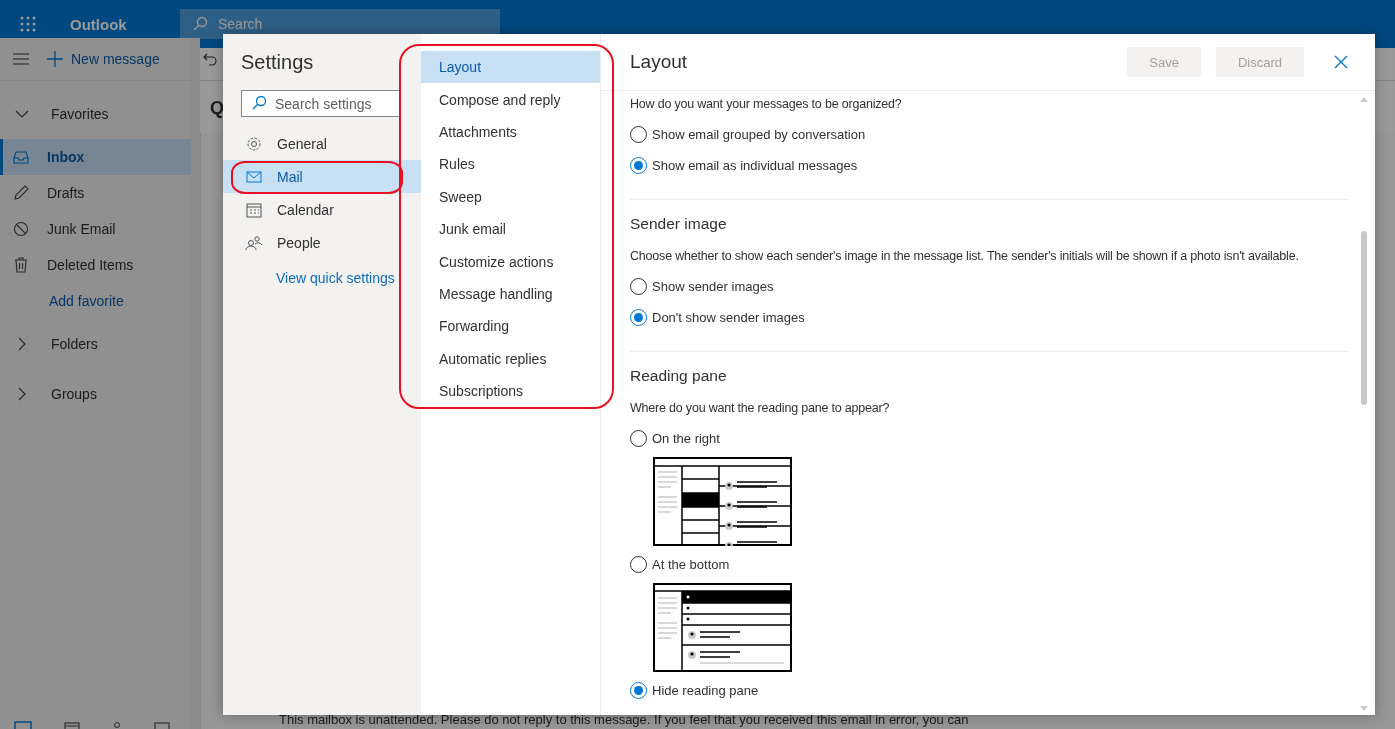 This screenshot has width=1395, height=729. I want to click on calendar-icon, so click(254, 209).